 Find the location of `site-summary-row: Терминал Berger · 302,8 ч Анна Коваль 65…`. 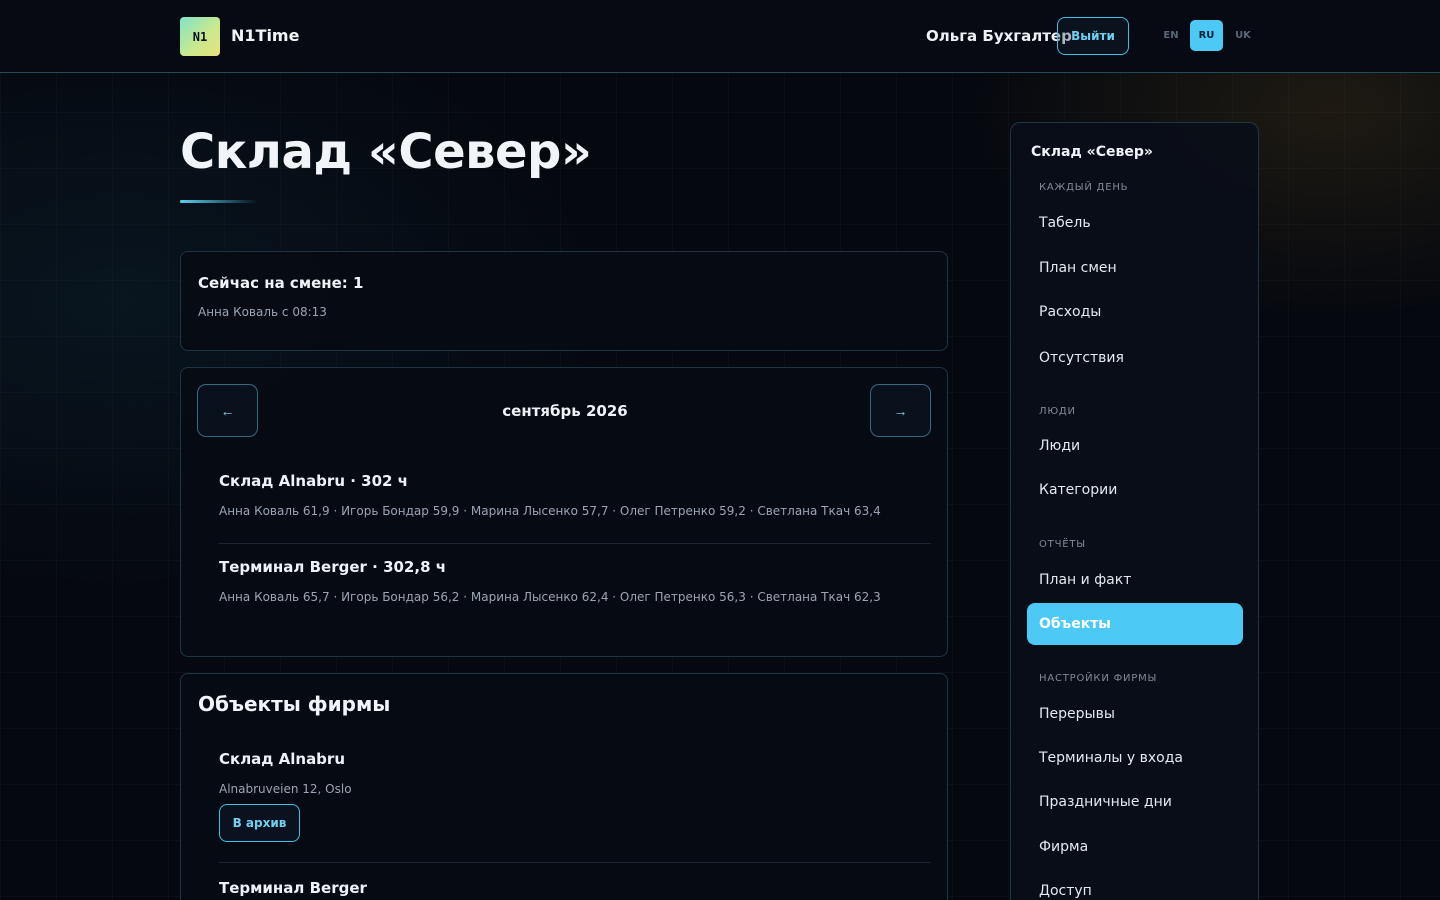

site-summary-row: Терминал Berger · 302,8 ч Анна Коваль 65… is located at coordinates (575, 594).